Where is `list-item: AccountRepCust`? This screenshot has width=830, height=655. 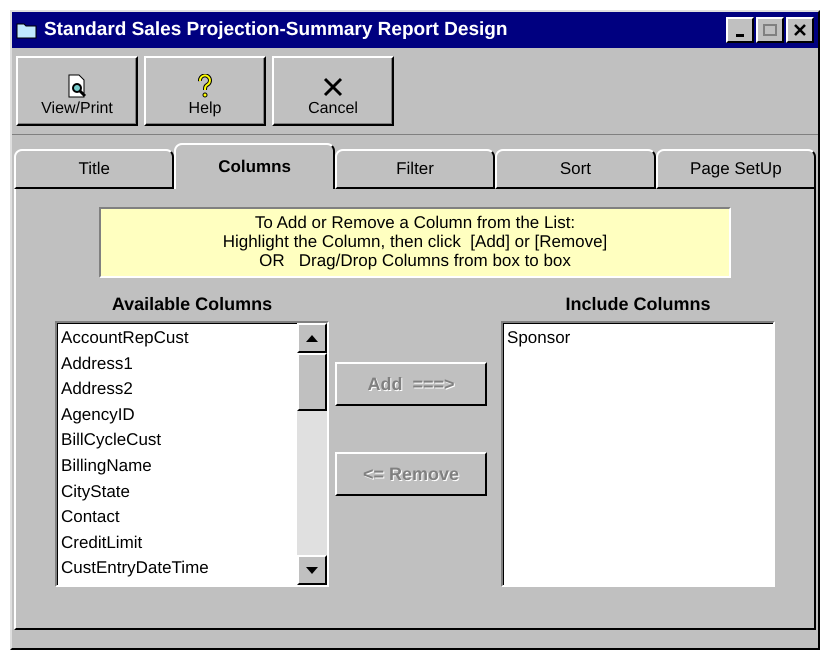 list-item: AccountRepCust is located at coordinates (177, 338).